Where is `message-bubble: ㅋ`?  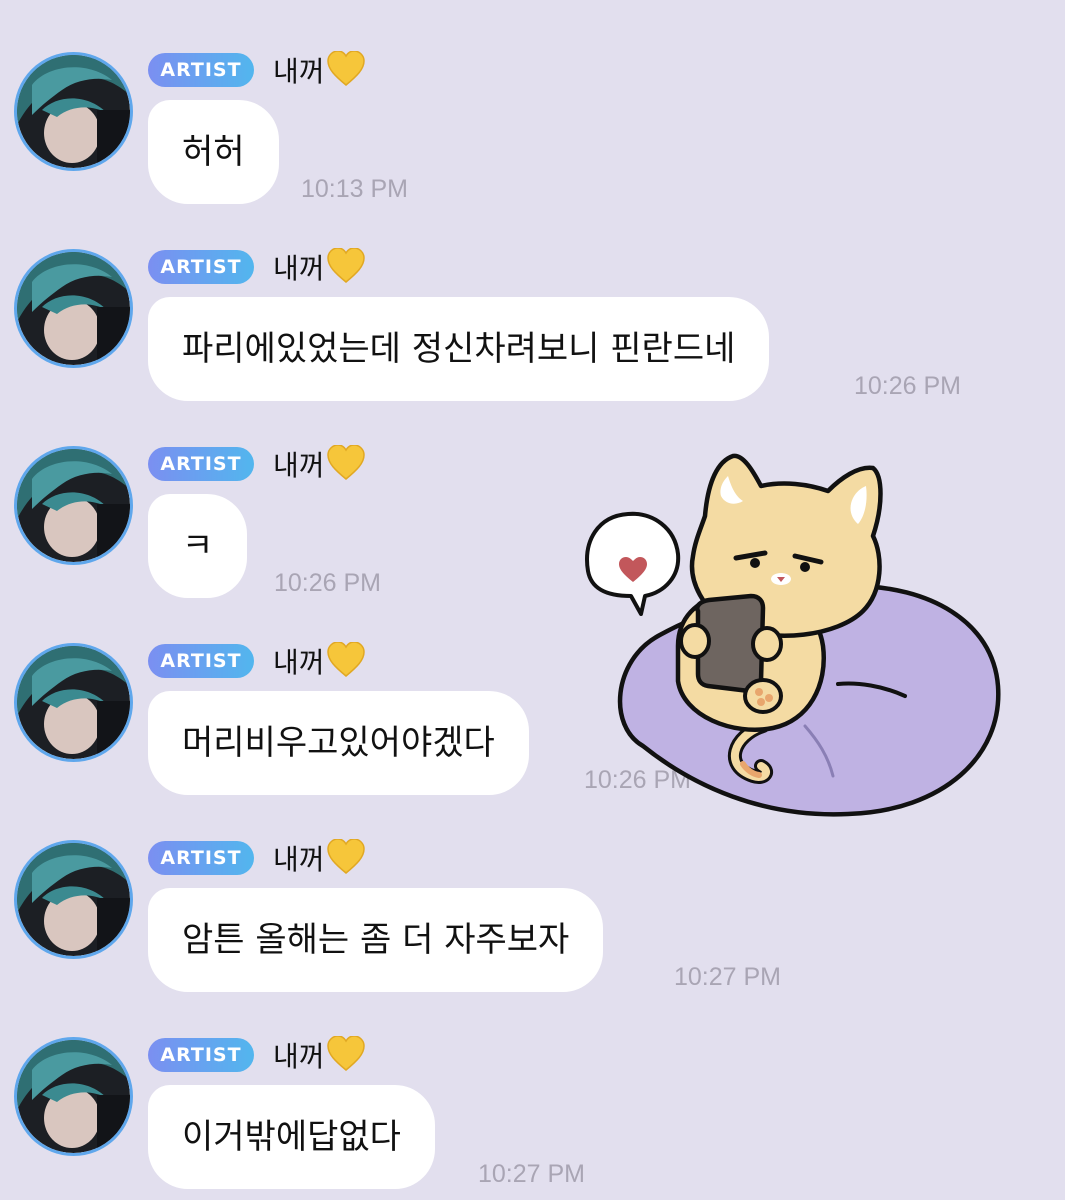
message-bubble: ㅋ is located at coordinates (198, 546).